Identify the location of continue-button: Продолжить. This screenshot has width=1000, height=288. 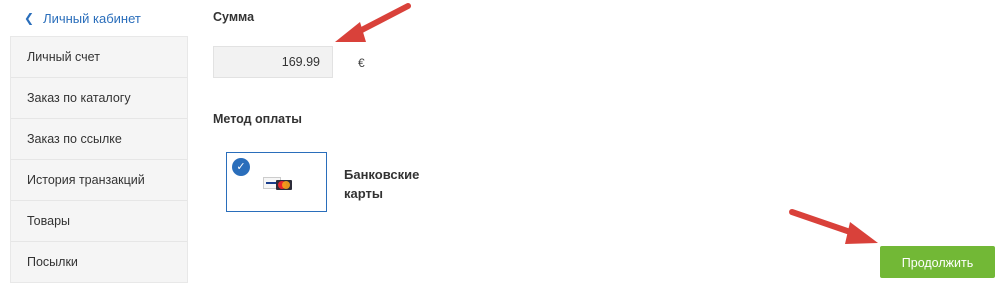
(937, 262).